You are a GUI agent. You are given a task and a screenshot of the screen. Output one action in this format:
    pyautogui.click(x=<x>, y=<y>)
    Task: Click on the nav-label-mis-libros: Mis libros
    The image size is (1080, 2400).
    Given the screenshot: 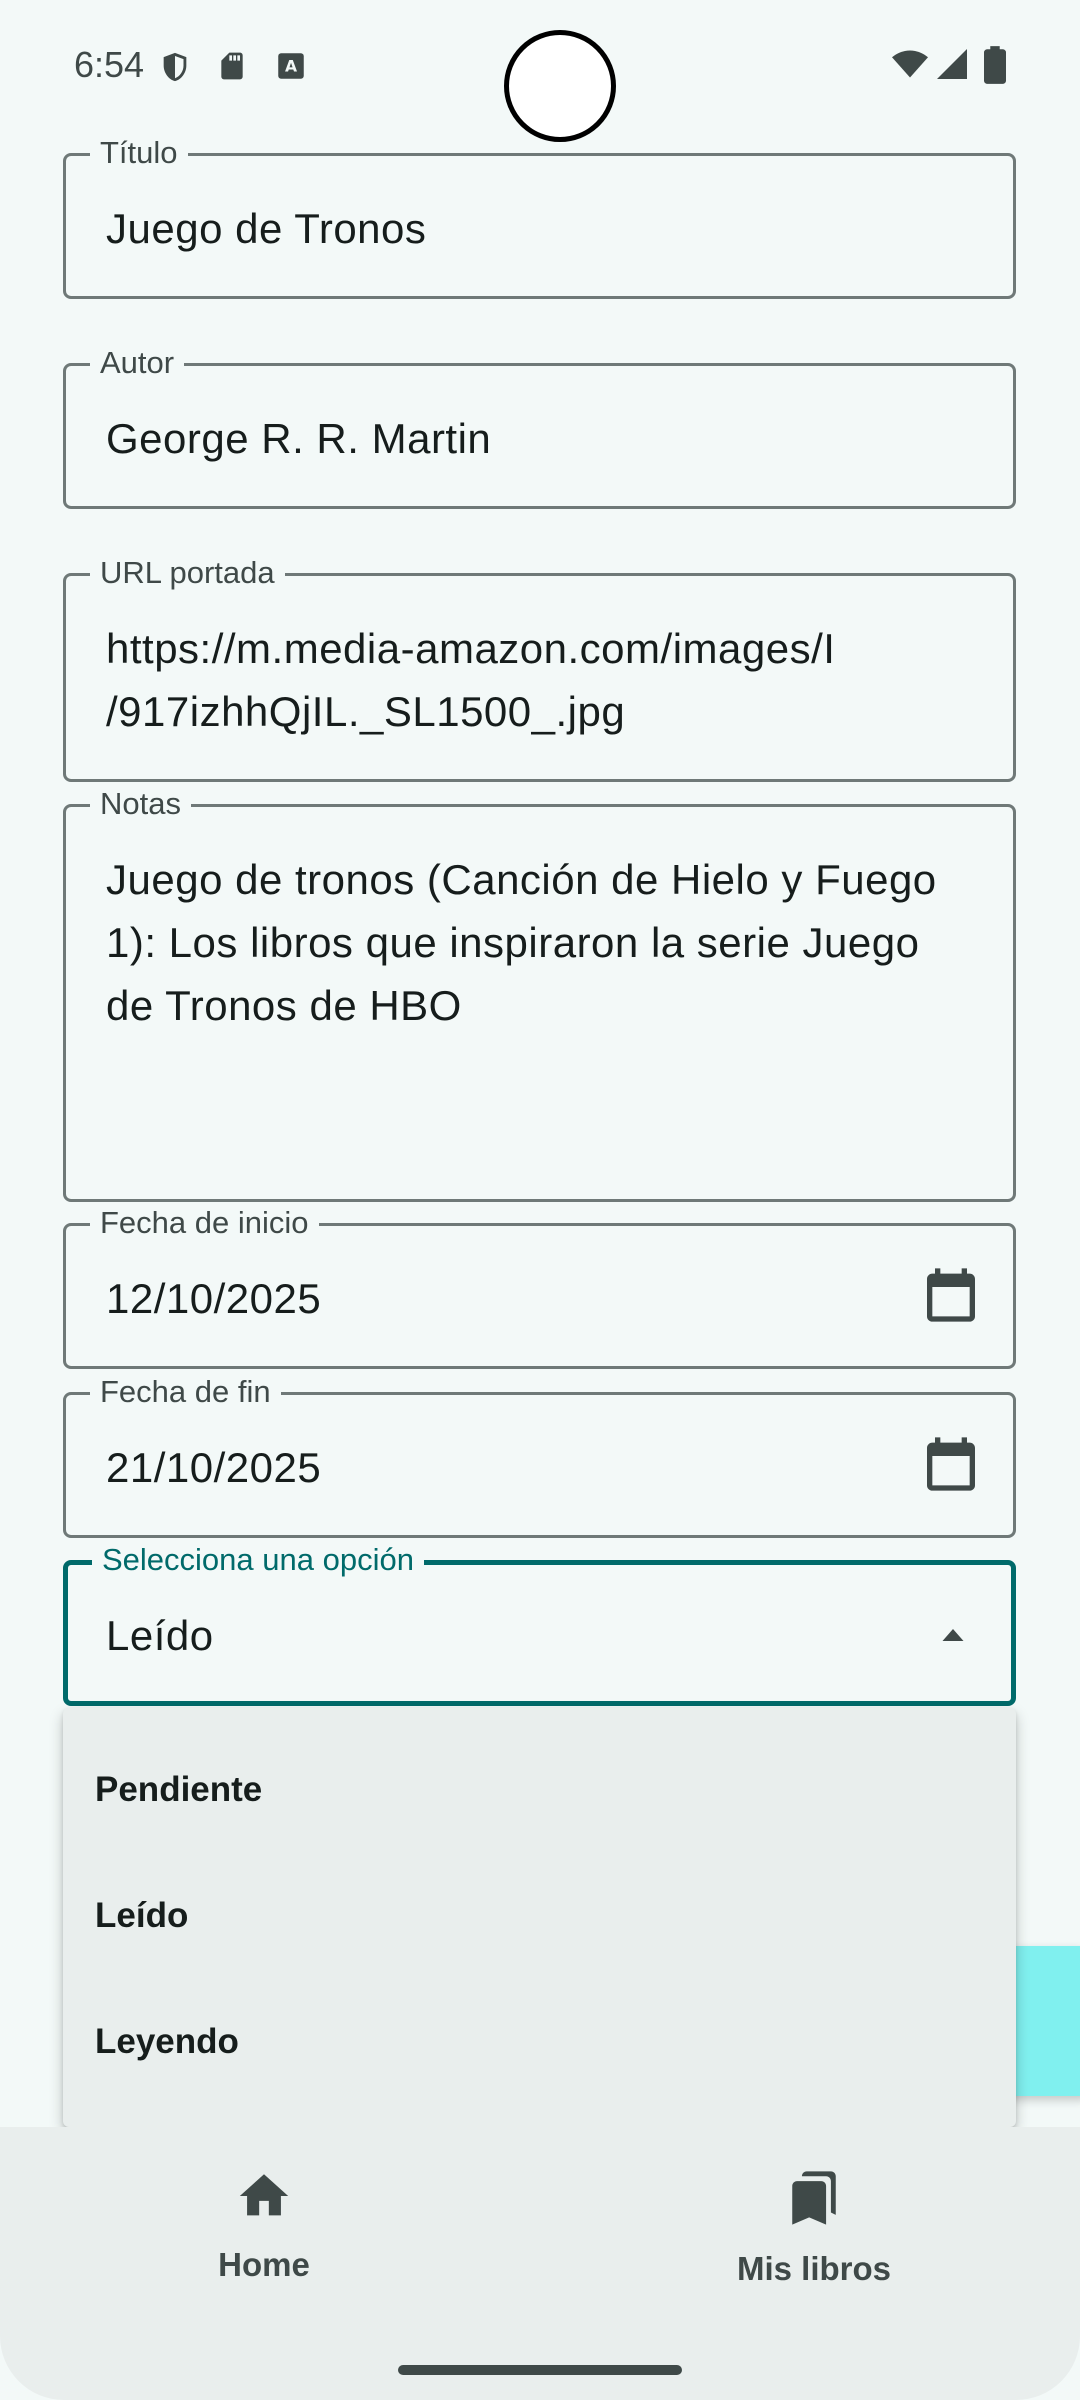 What is the action you would take?
    pyautogui.click(x=814, y=2268)
    